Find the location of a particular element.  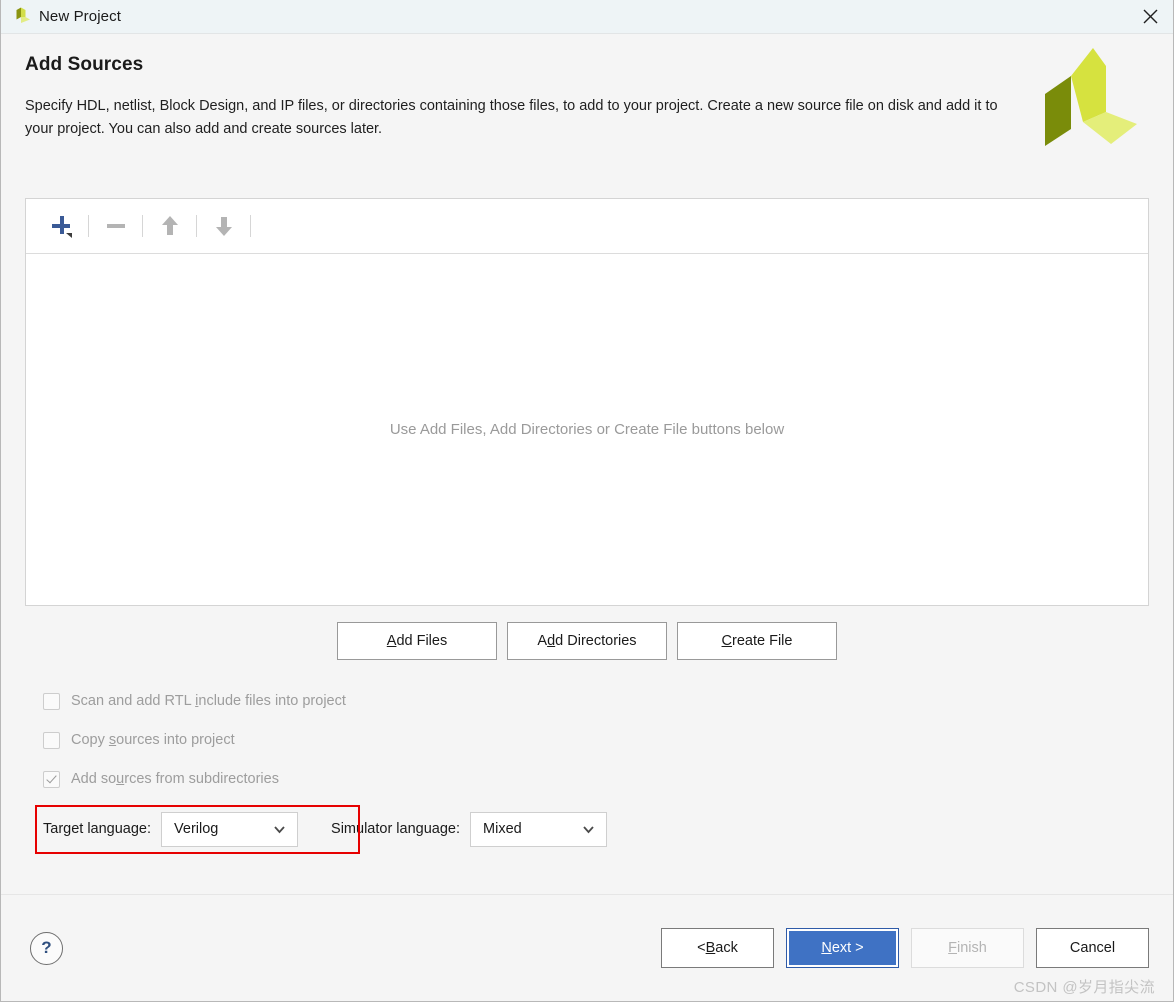

cancel-button: Cancel is located at coordinates (1092, 948).